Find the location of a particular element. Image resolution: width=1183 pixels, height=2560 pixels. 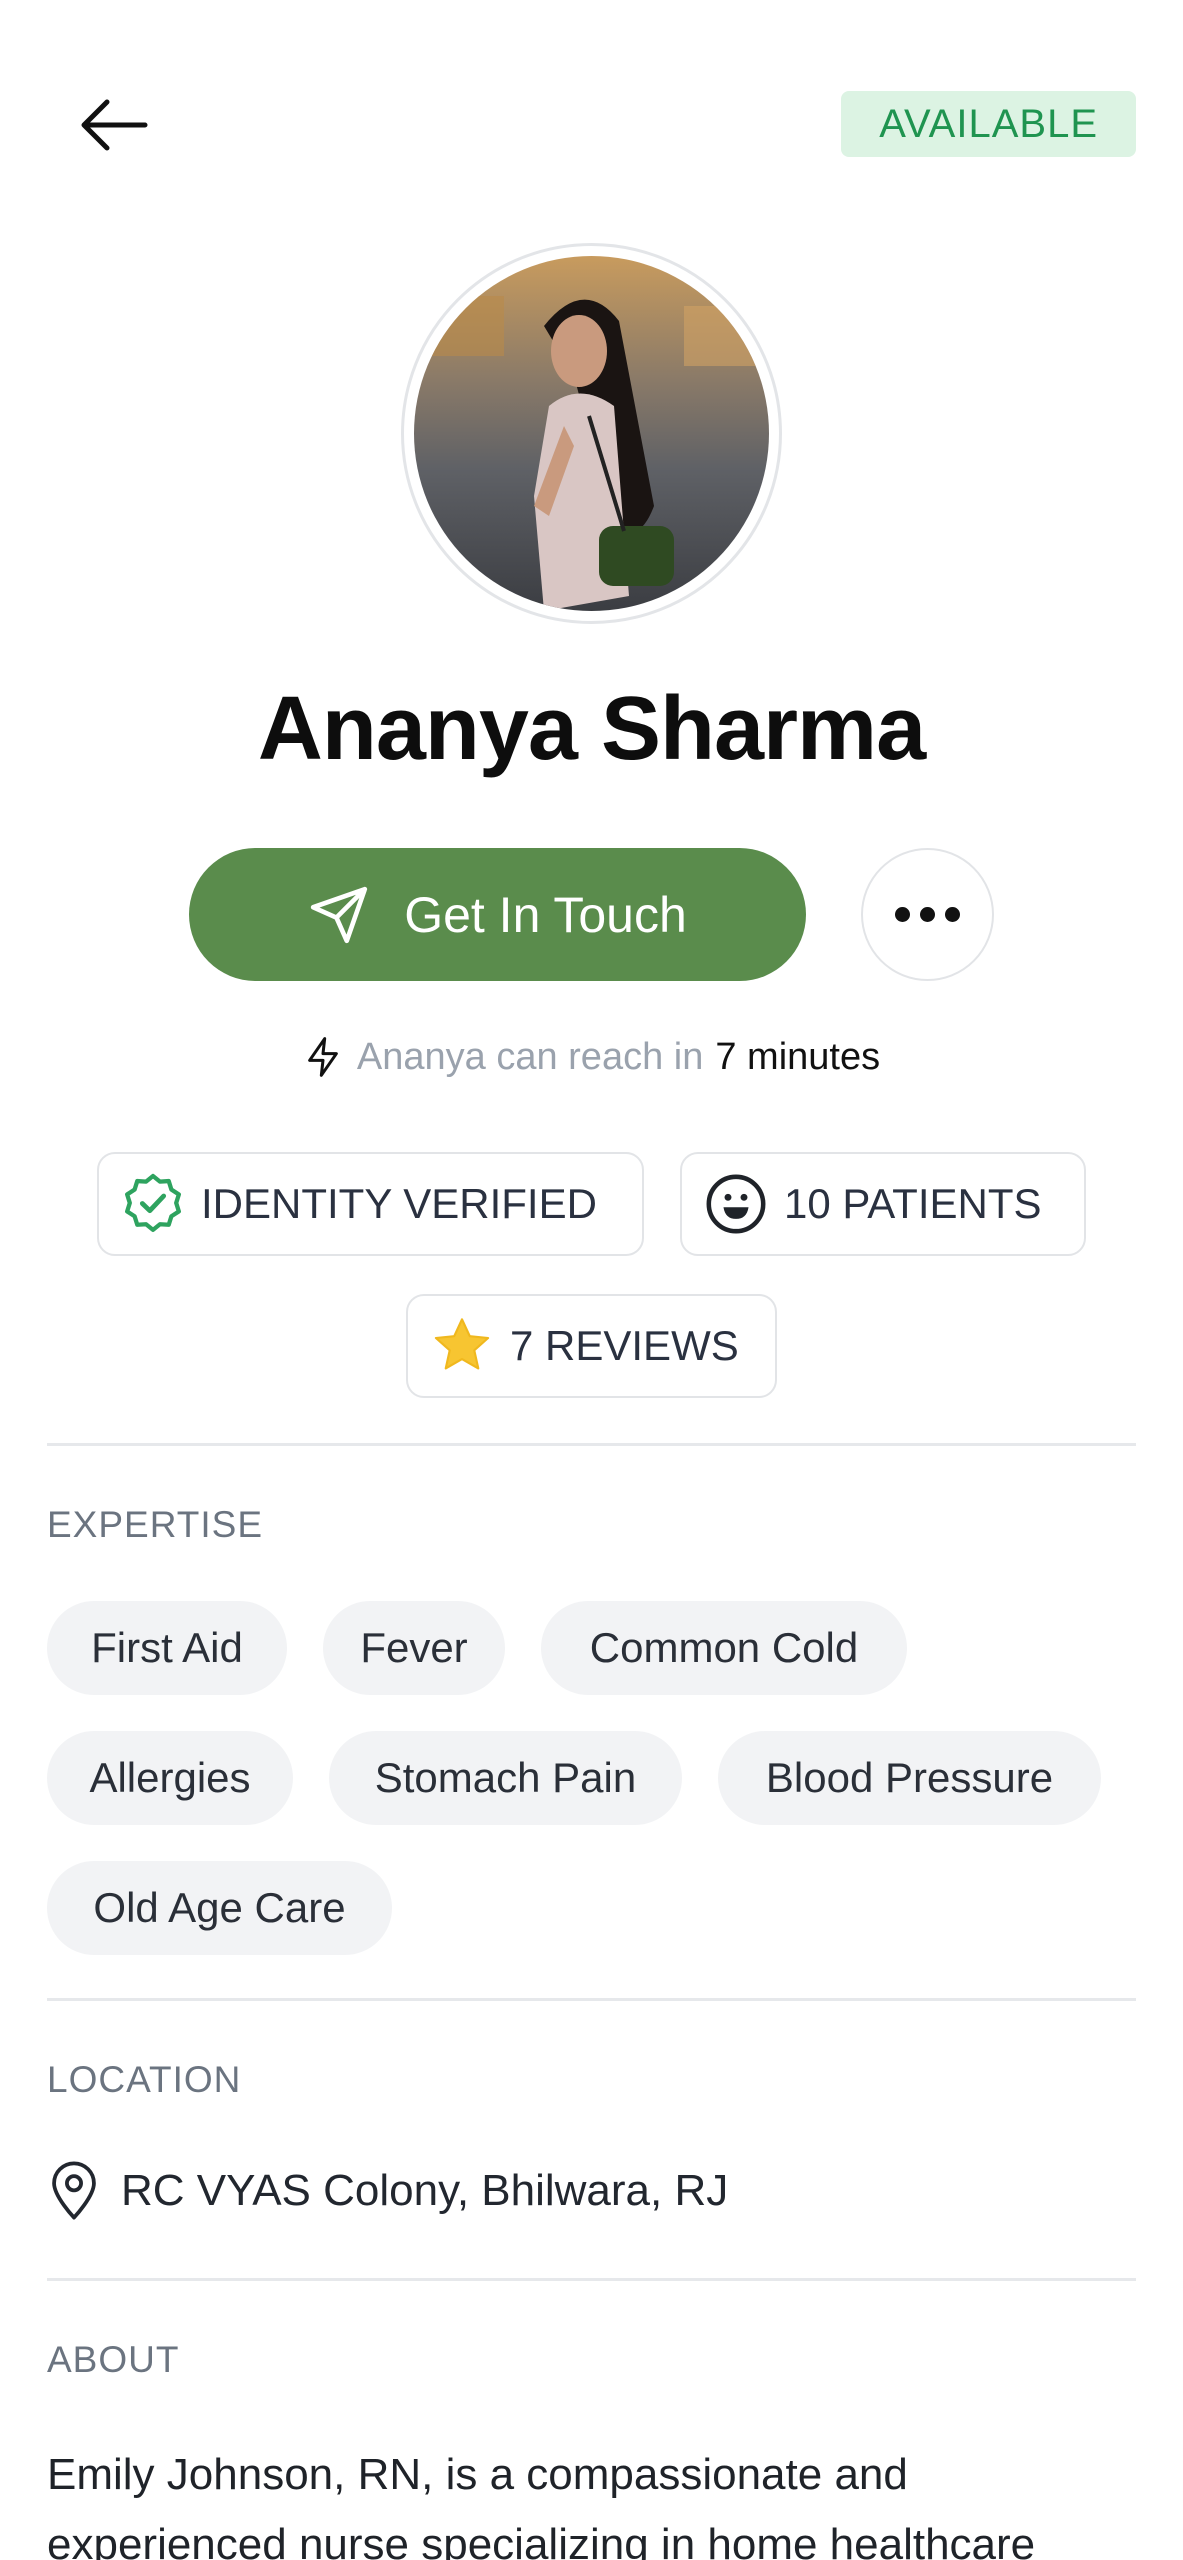

expertise-tag: First Aid is located at coordinates (167, 1648).